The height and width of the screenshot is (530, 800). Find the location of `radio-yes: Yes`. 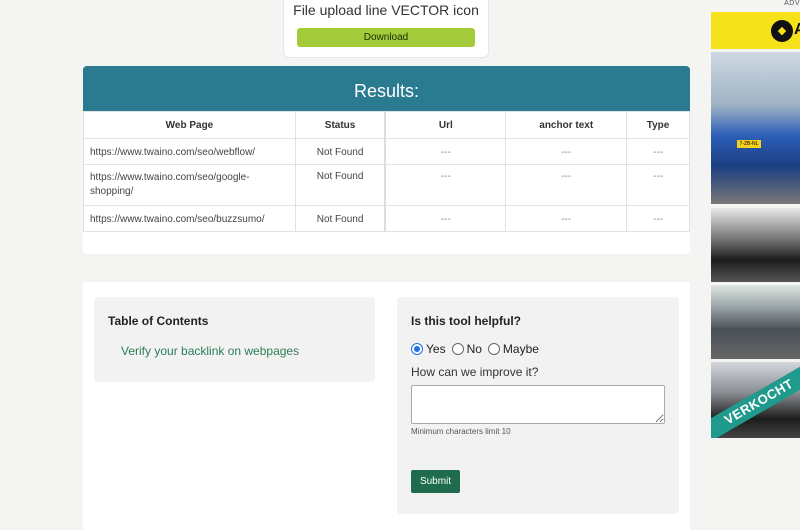

radio-yes: Yes is located at coordinates (428, 349).